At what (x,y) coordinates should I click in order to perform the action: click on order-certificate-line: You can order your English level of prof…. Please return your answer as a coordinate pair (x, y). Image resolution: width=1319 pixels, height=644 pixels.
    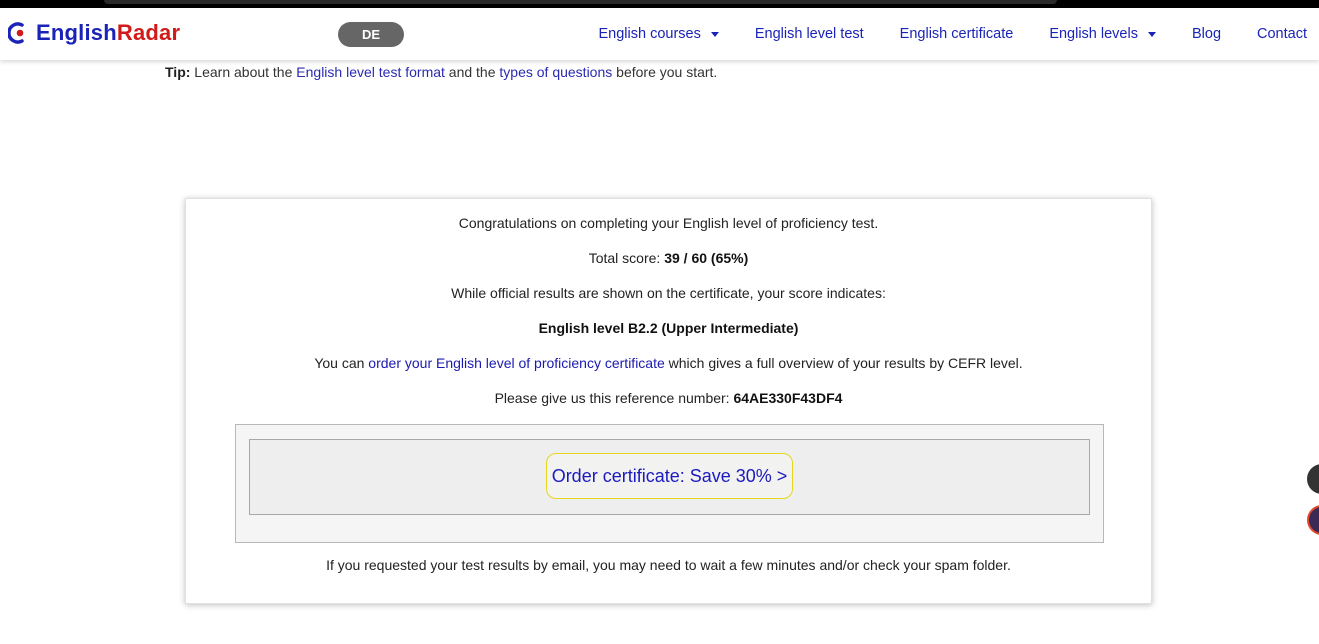
    Looking at the image, I should click on (668, 363).